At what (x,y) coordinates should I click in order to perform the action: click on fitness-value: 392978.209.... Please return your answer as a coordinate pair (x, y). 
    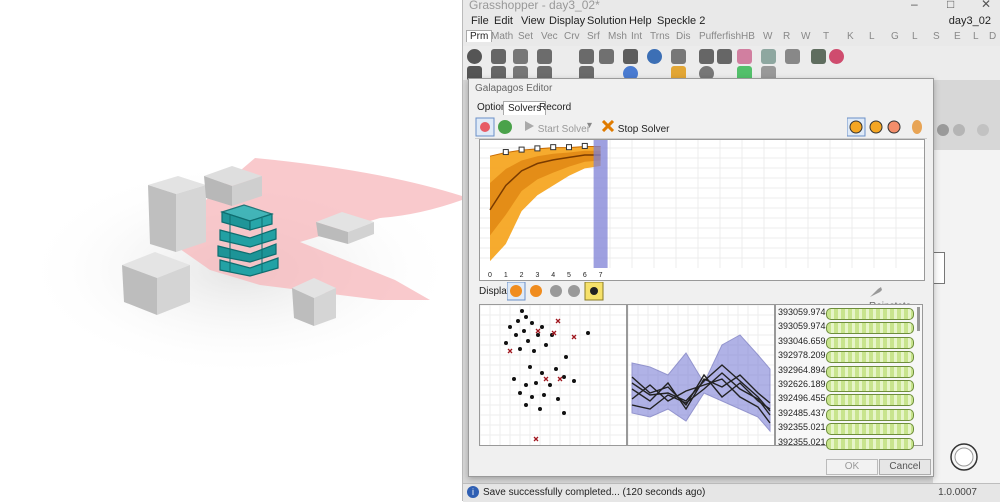
    Looking at the image, I should click on (806, 355).